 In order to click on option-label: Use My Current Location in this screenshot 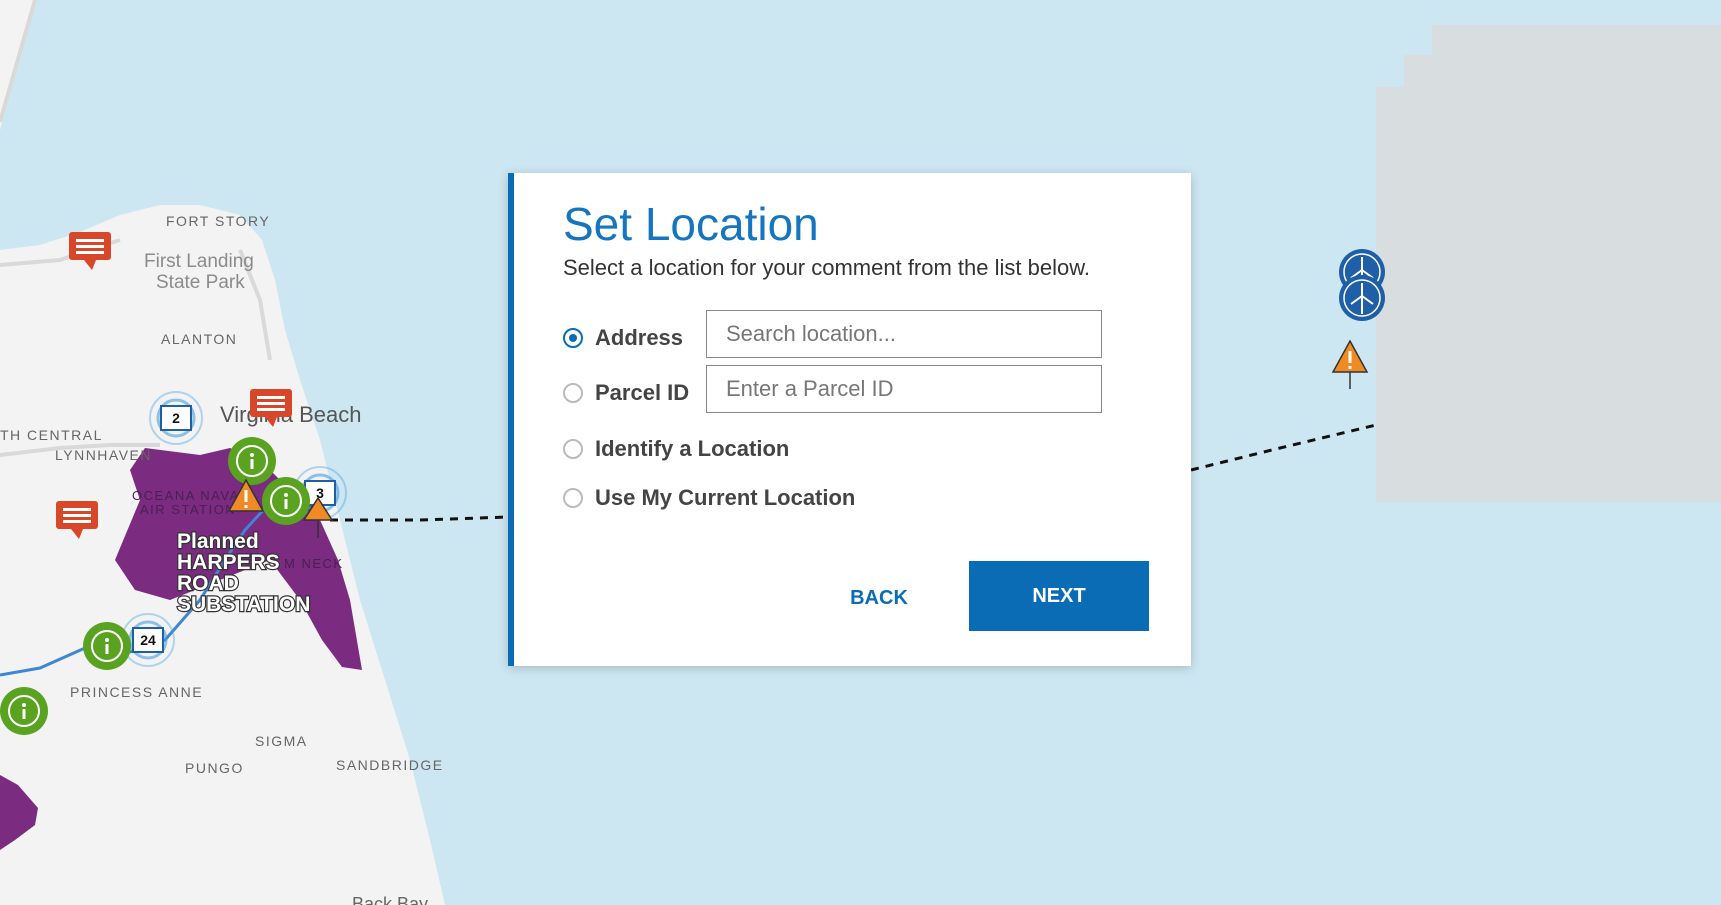, I will do `click(725, 497)`.